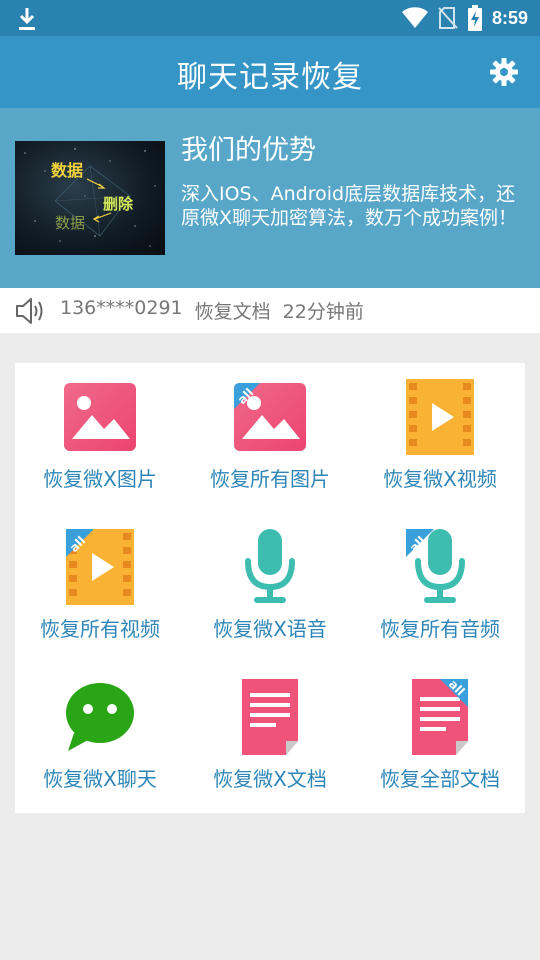 Image resolution: width=540 pixels, height=960 pixels. Describe the element at coordinates (118, 204) in the screenshot. I see `banner-word-delete: 删除` at that location.